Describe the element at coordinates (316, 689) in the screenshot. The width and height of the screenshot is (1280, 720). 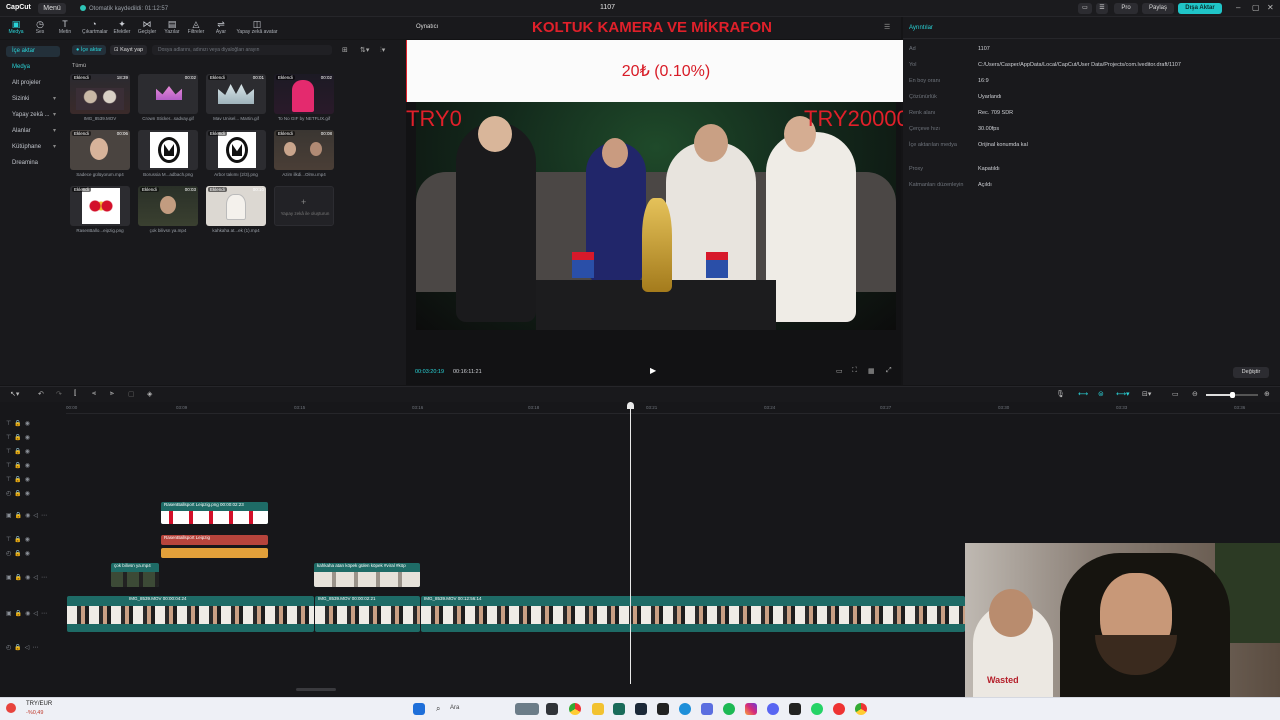
I see `timeline-scrollbar` at that location.